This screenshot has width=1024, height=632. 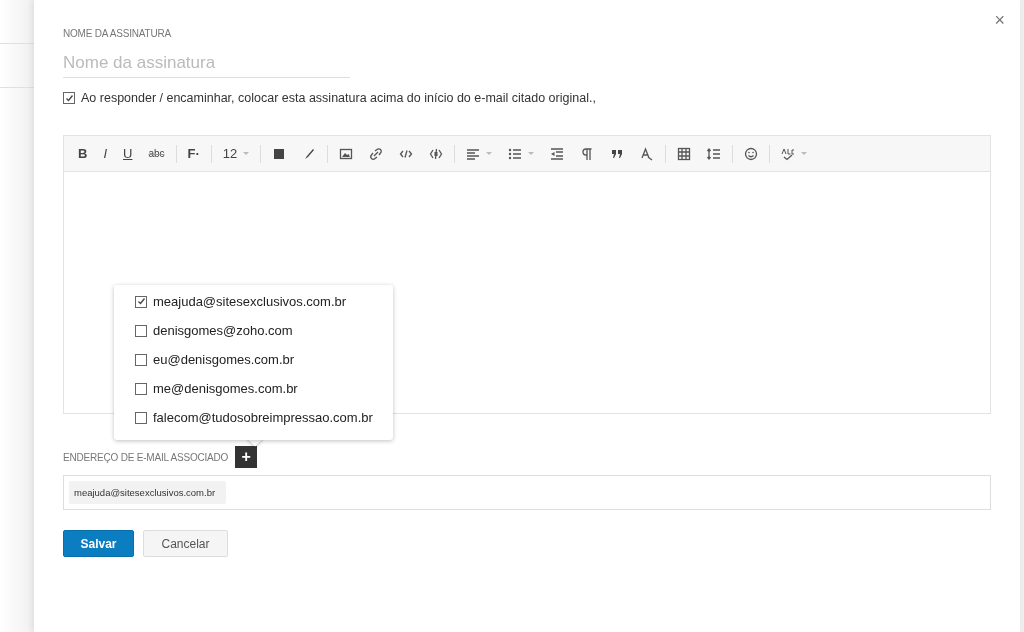 I want to click on cancel-button: Cancelar, so click(x=185, y=543).